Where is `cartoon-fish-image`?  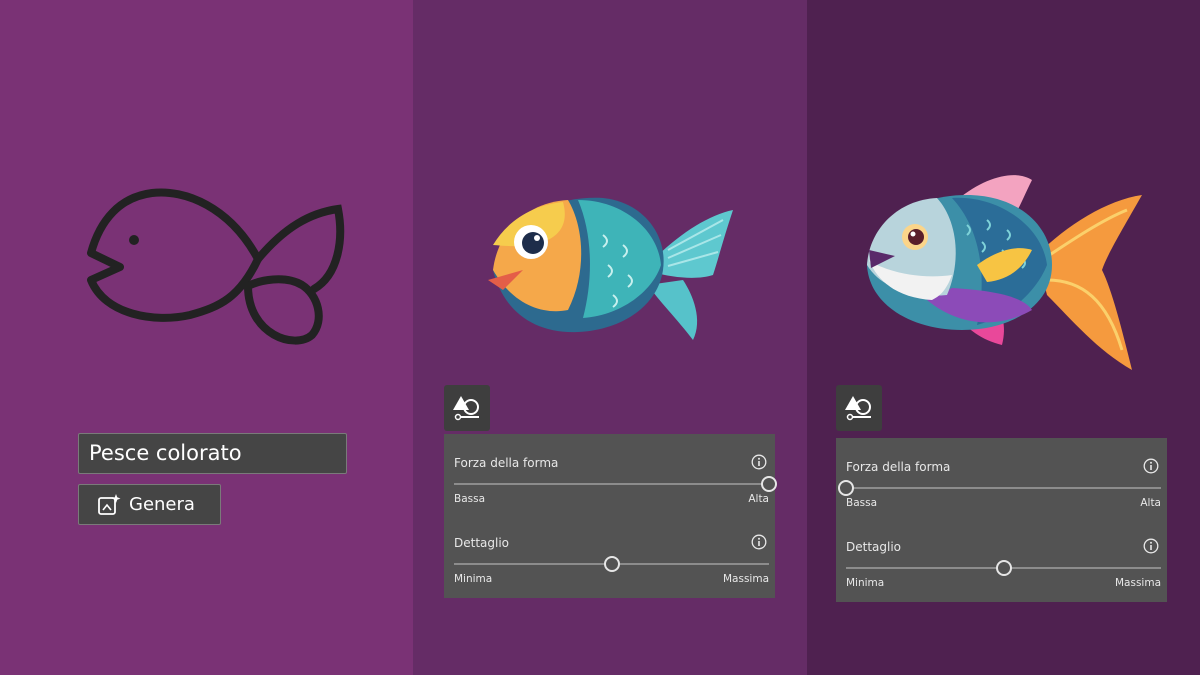 cartoon-fish-image is located at coordinates (610, 268).